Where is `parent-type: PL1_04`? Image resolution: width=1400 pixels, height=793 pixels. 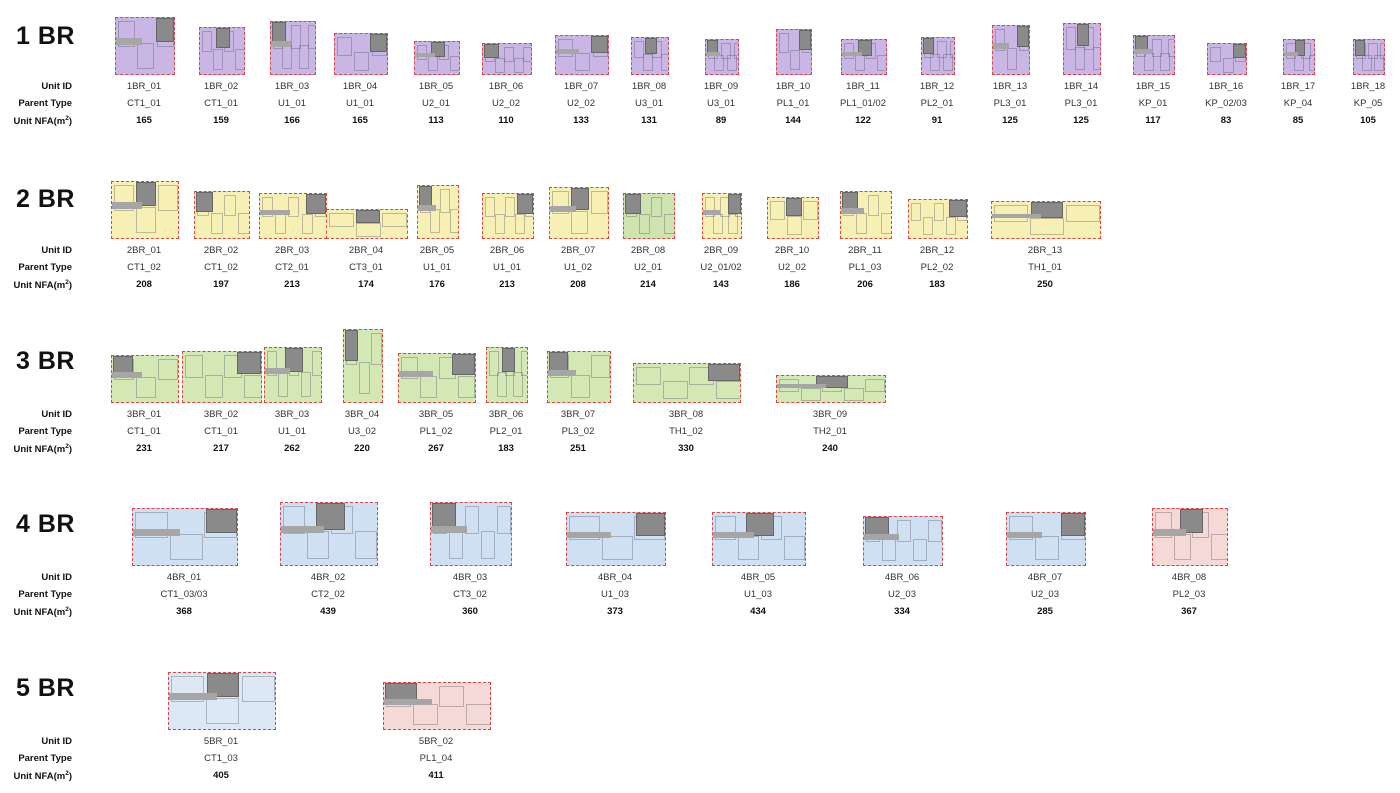 parent-type: PL1_04 is located at coordinates (436, 758).